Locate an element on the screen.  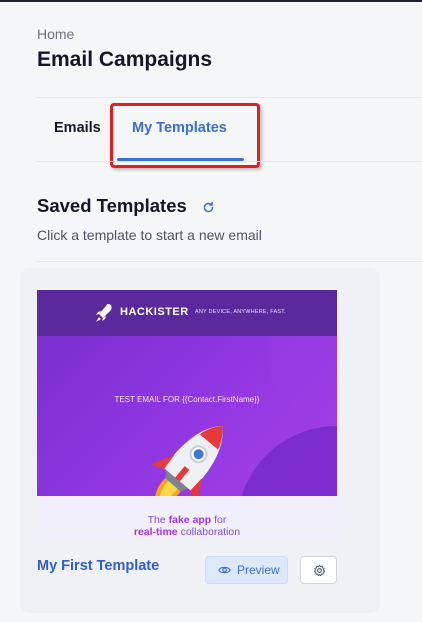
tabs-divider is located at coordinates (229, 161).